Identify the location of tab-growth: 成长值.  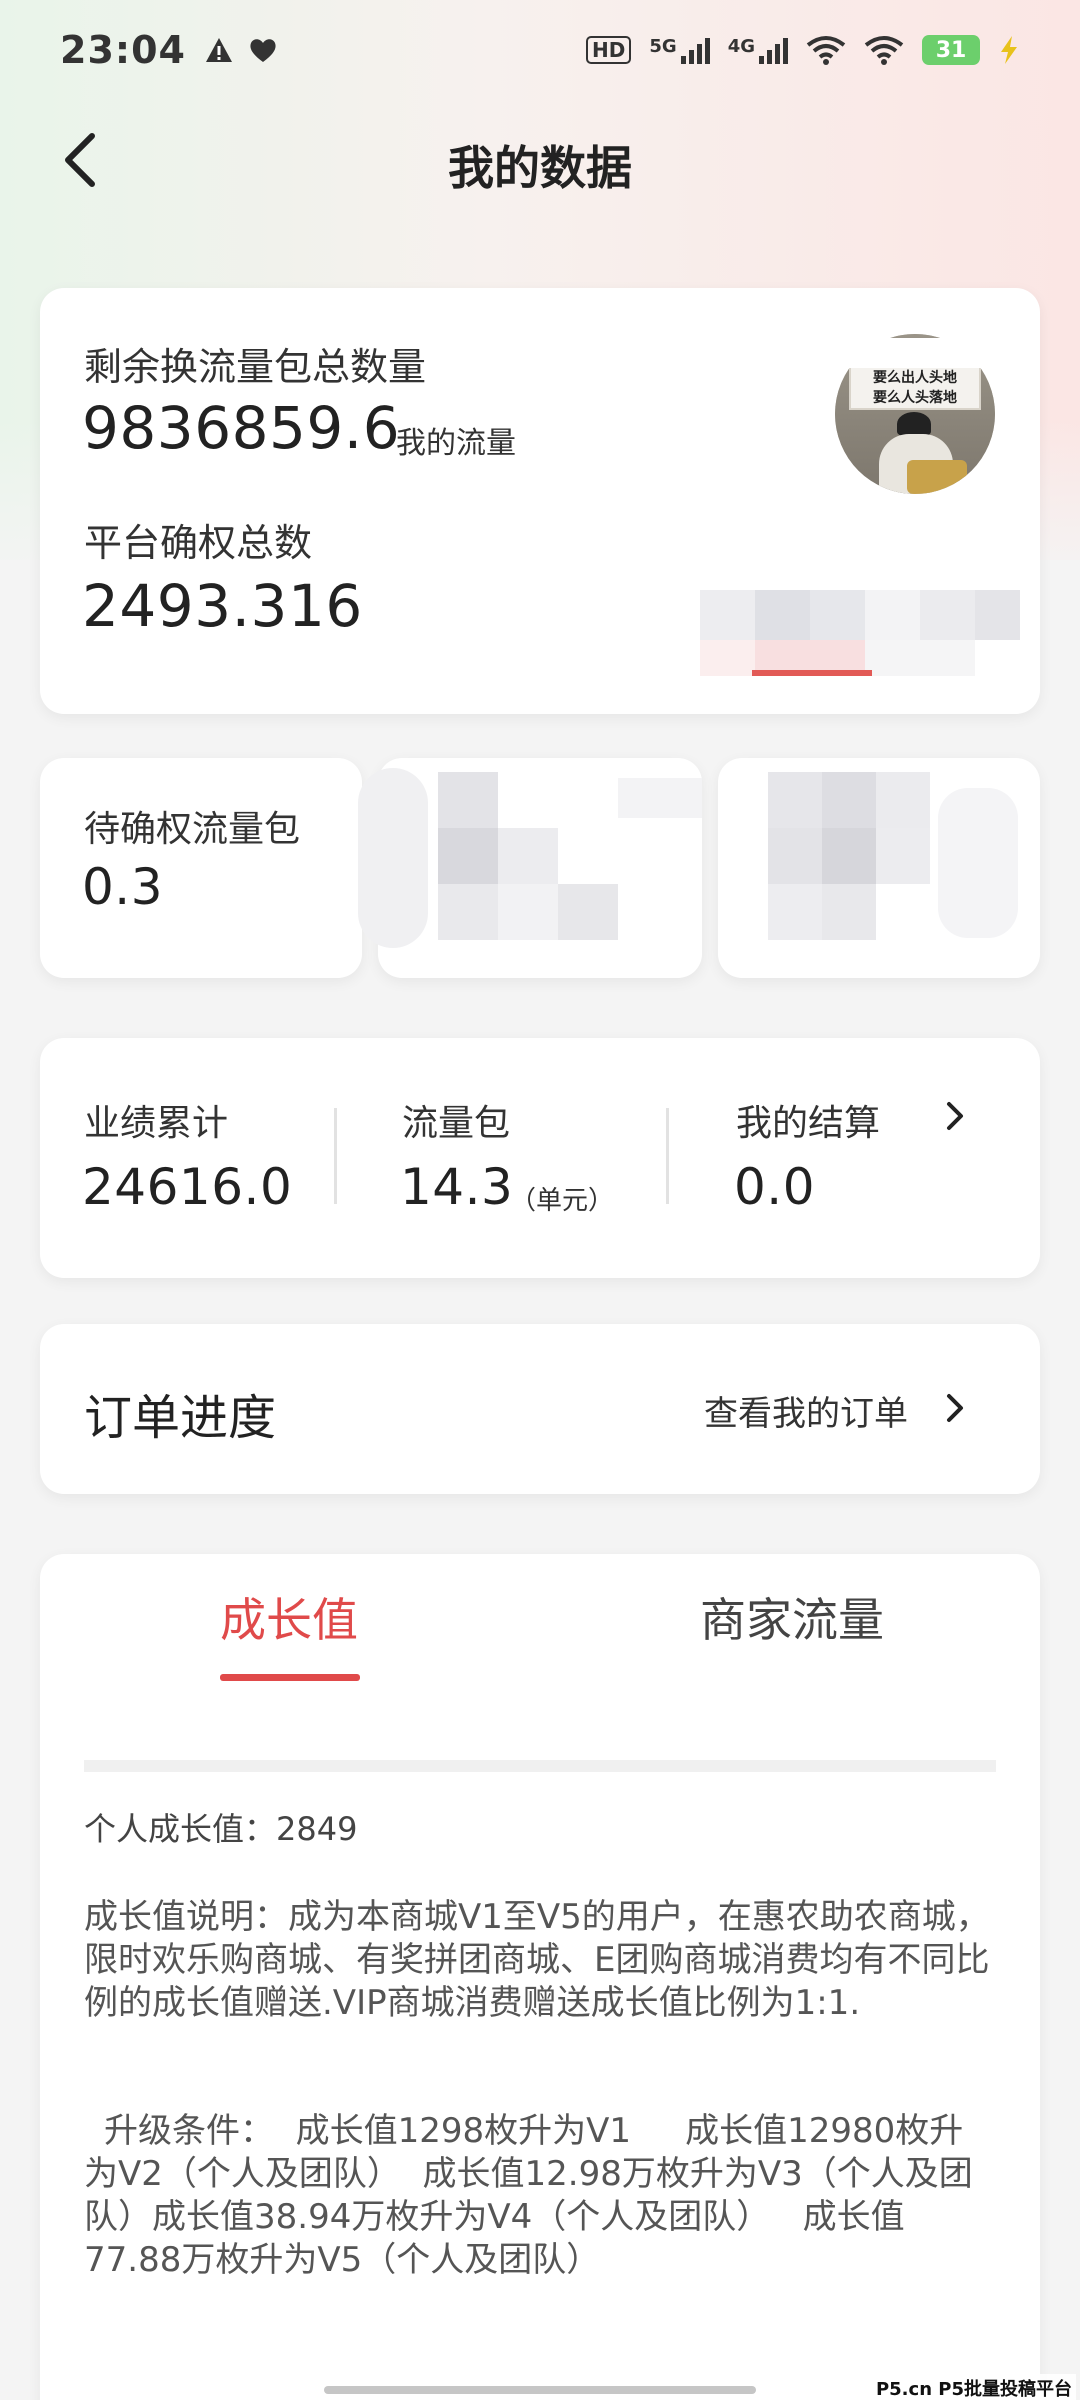
(289, 1617).